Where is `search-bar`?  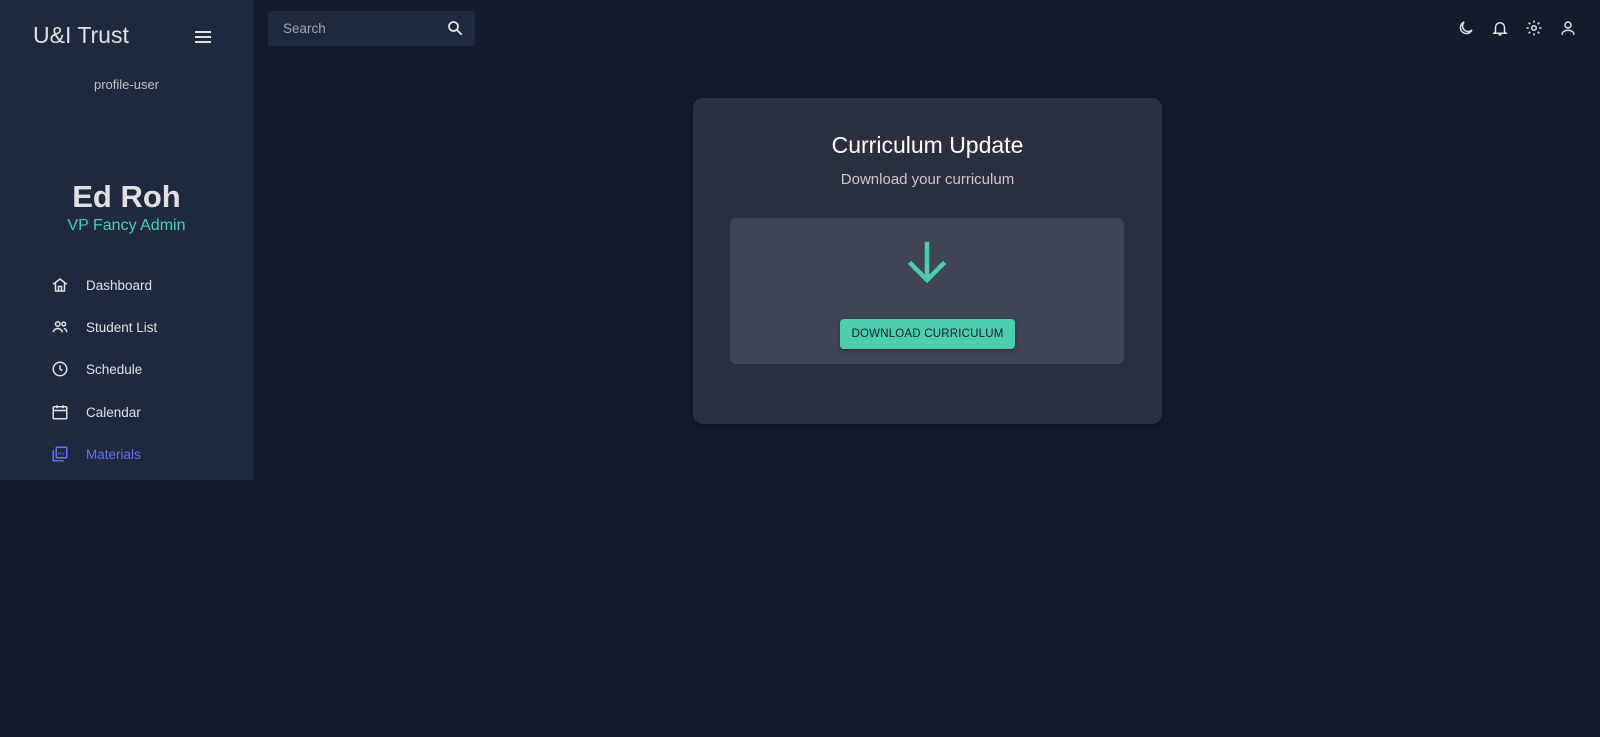 search-bar is located at coordinates (371, 28).